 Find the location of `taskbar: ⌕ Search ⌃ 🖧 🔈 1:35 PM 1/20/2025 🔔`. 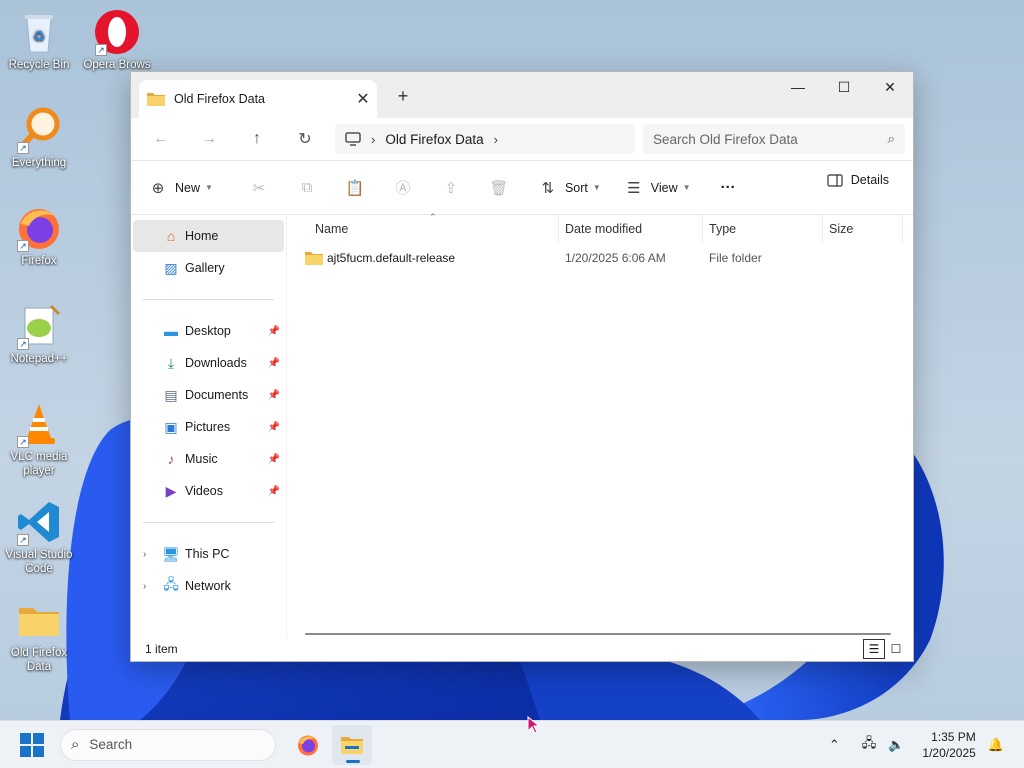

taskbar: ⌕ Search ⌃ 🖧 🔈 1:35 PM 1/20/2025 🔔 is located at coordinates (512, 744).